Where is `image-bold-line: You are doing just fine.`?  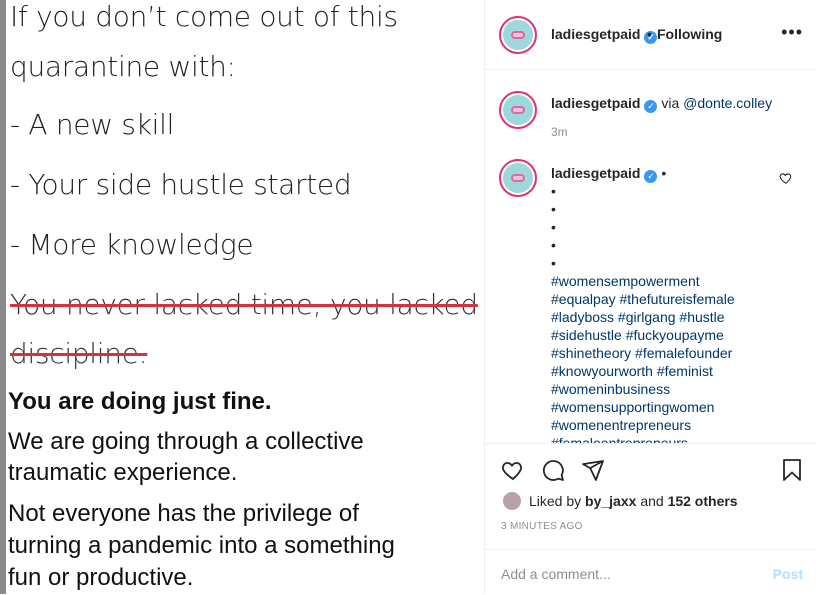
image-bold-line: You are doing just fine. is located at coordinates (140, 401).